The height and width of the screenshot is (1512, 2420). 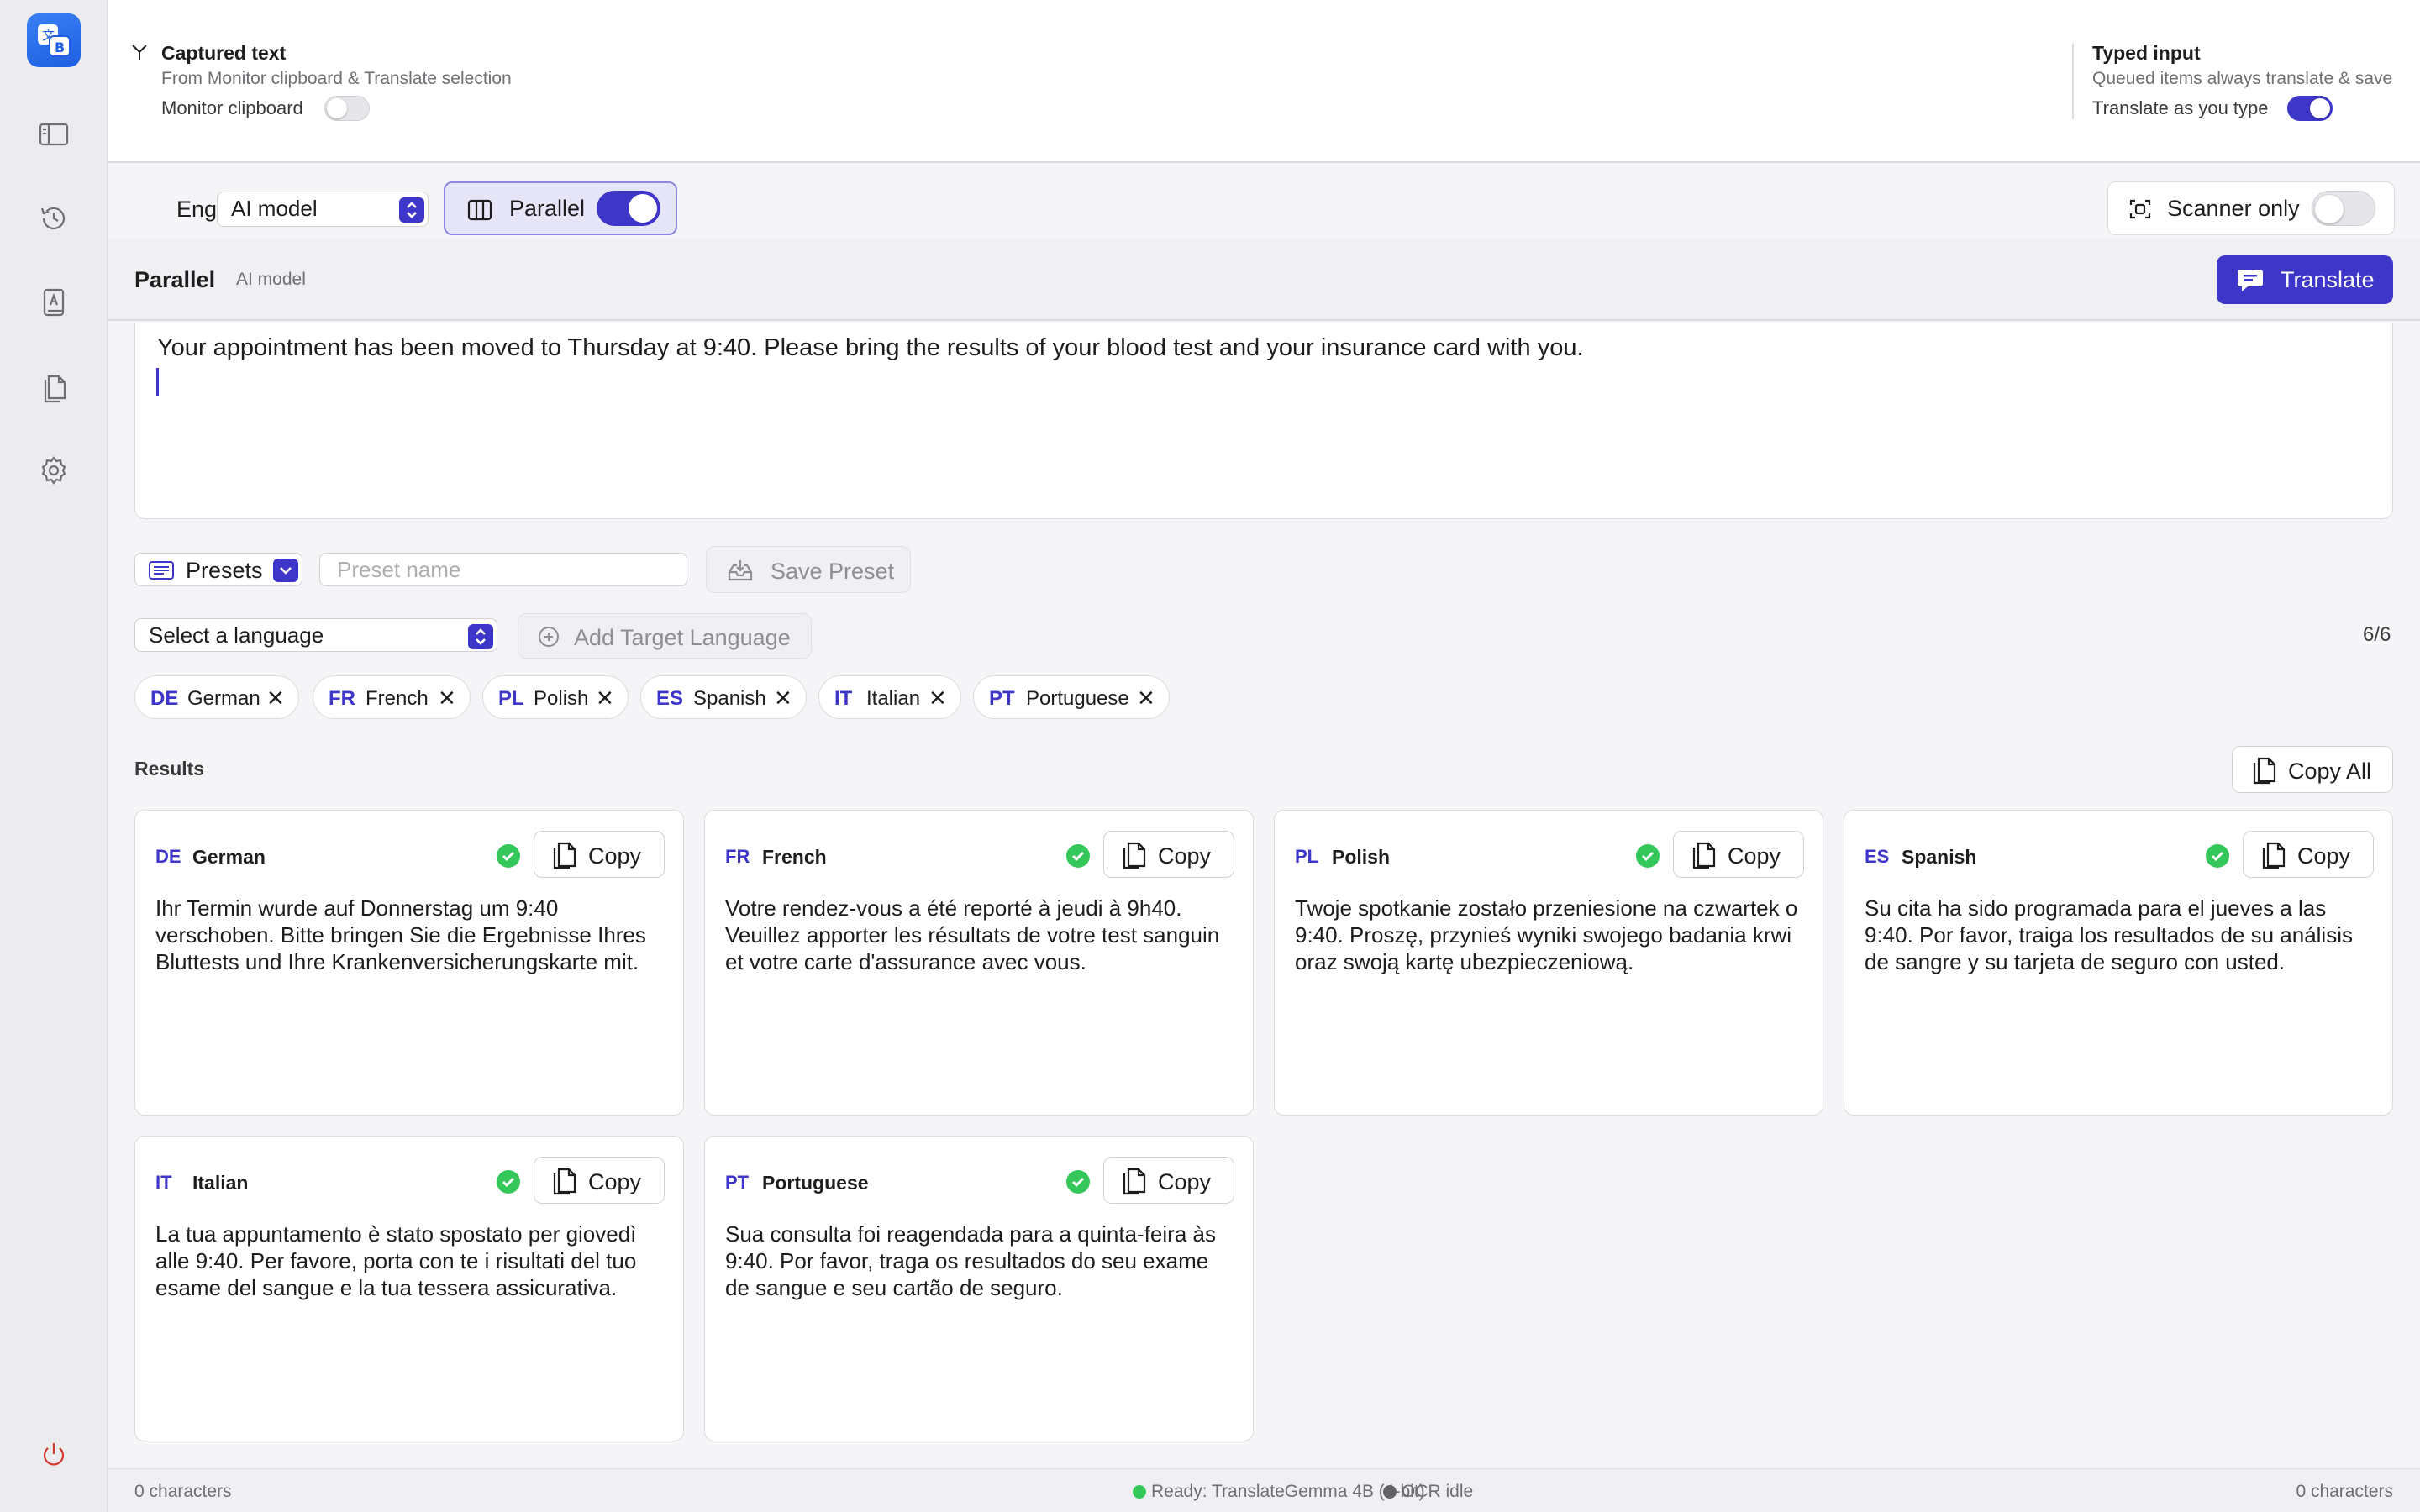 What do you see at coordinates (54, 470) in the screenshot?
I see `sidebar-item-settings` at bounding box center [54, 470].